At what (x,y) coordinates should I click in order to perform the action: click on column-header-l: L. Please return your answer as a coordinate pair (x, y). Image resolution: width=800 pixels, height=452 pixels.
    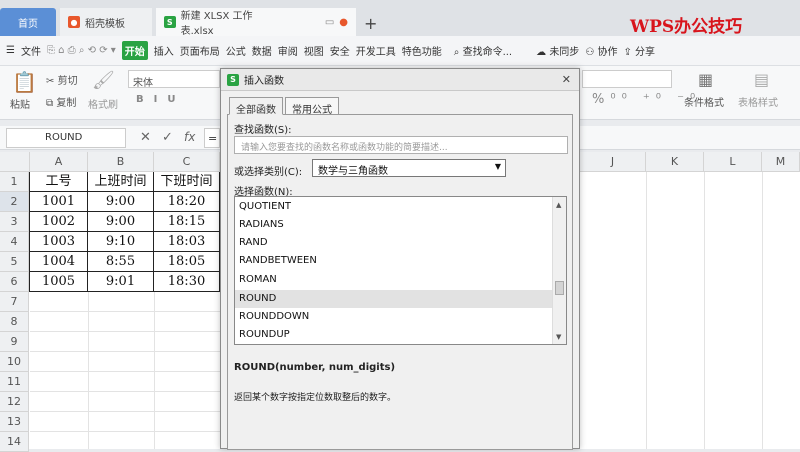
    Looking at the image, I should click on (733, 162).